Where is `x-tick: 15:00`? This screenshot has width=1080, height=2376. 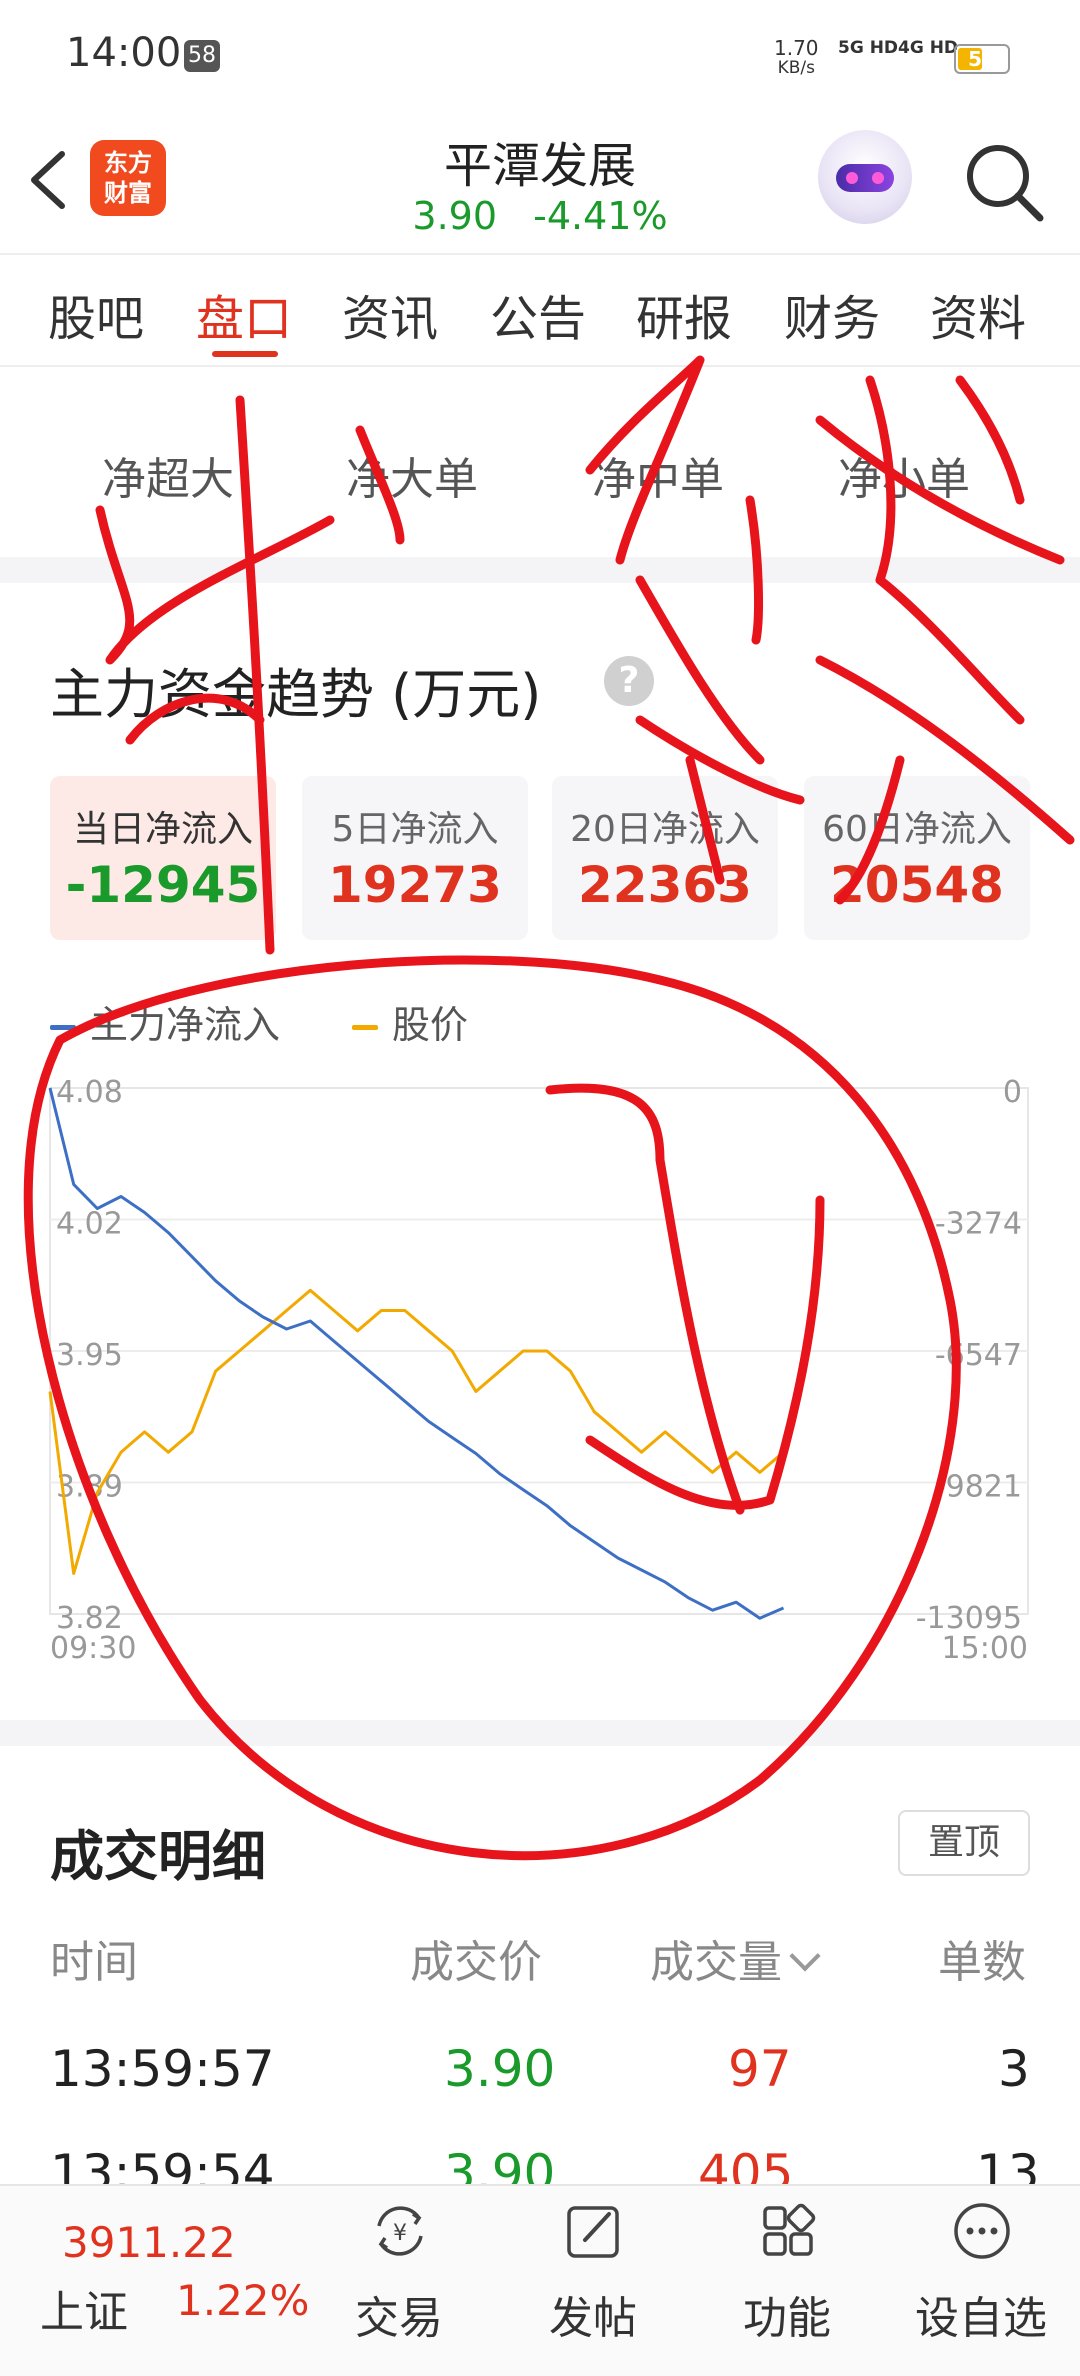 x-tick: 15:00 is located at coordinates (985, 1648).